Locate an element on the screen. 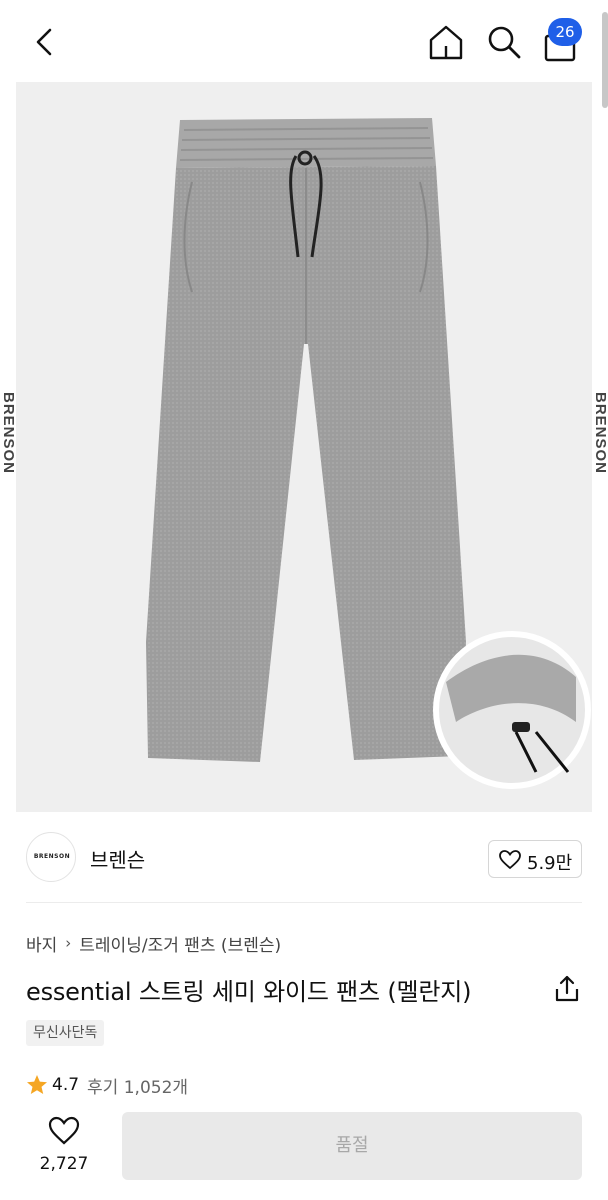  home-button is located at coordinates (446, 42).